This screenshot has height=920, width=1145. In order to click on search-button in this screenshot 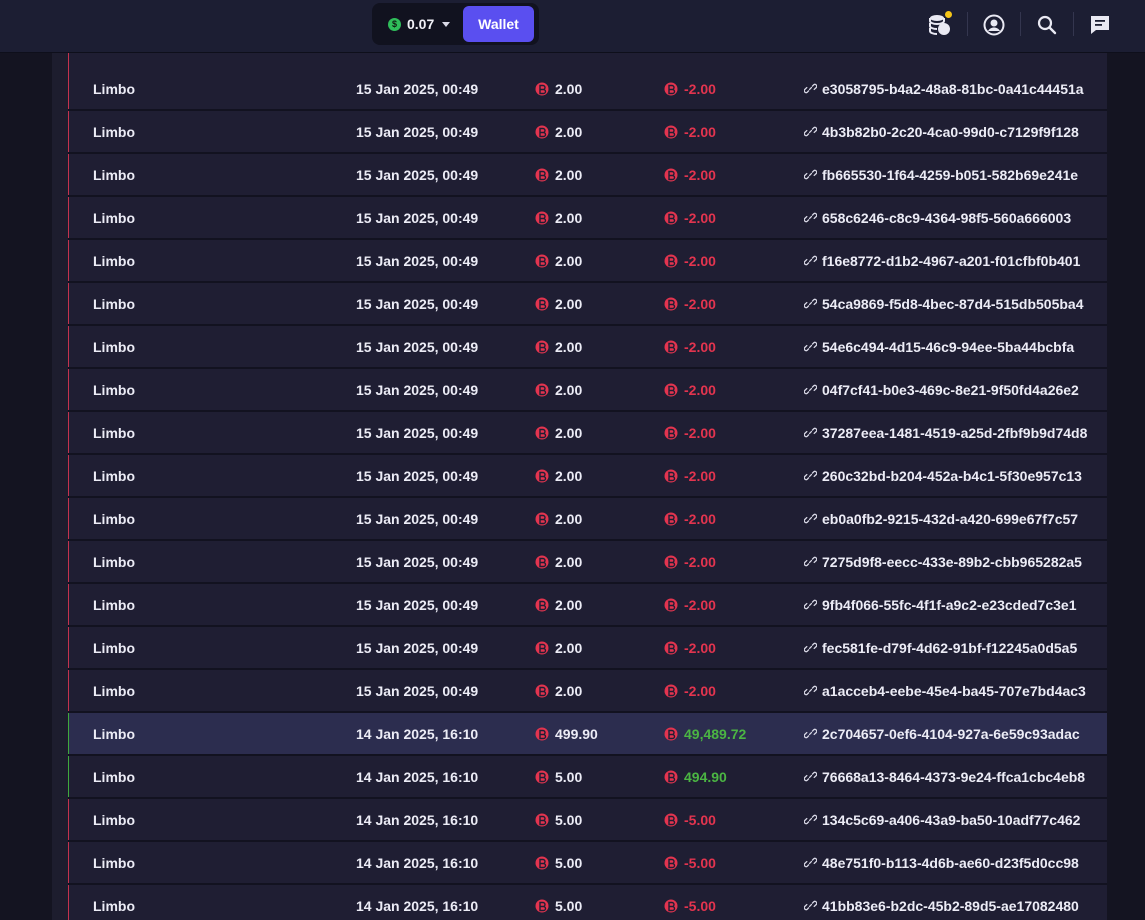, I will do `click(1047, 25)`.